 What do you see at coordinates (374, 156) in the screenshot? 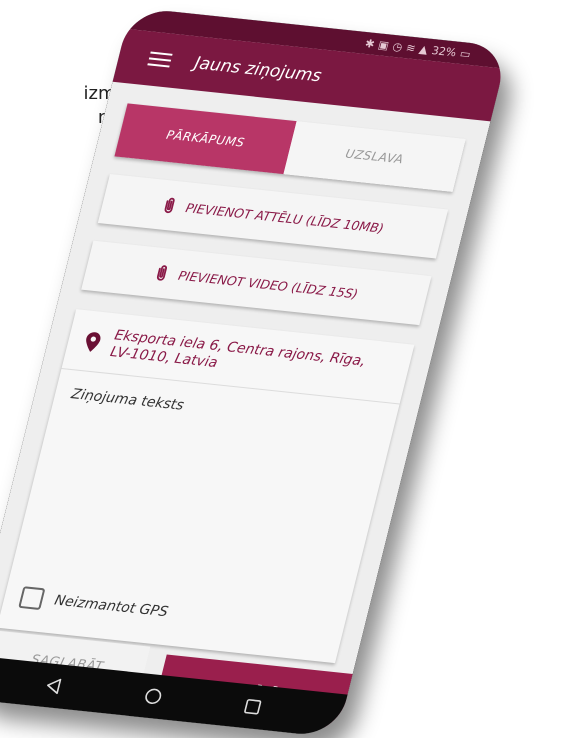
I see `tab-uzslava: UZSLAVA` at bounding box center [374, 156].